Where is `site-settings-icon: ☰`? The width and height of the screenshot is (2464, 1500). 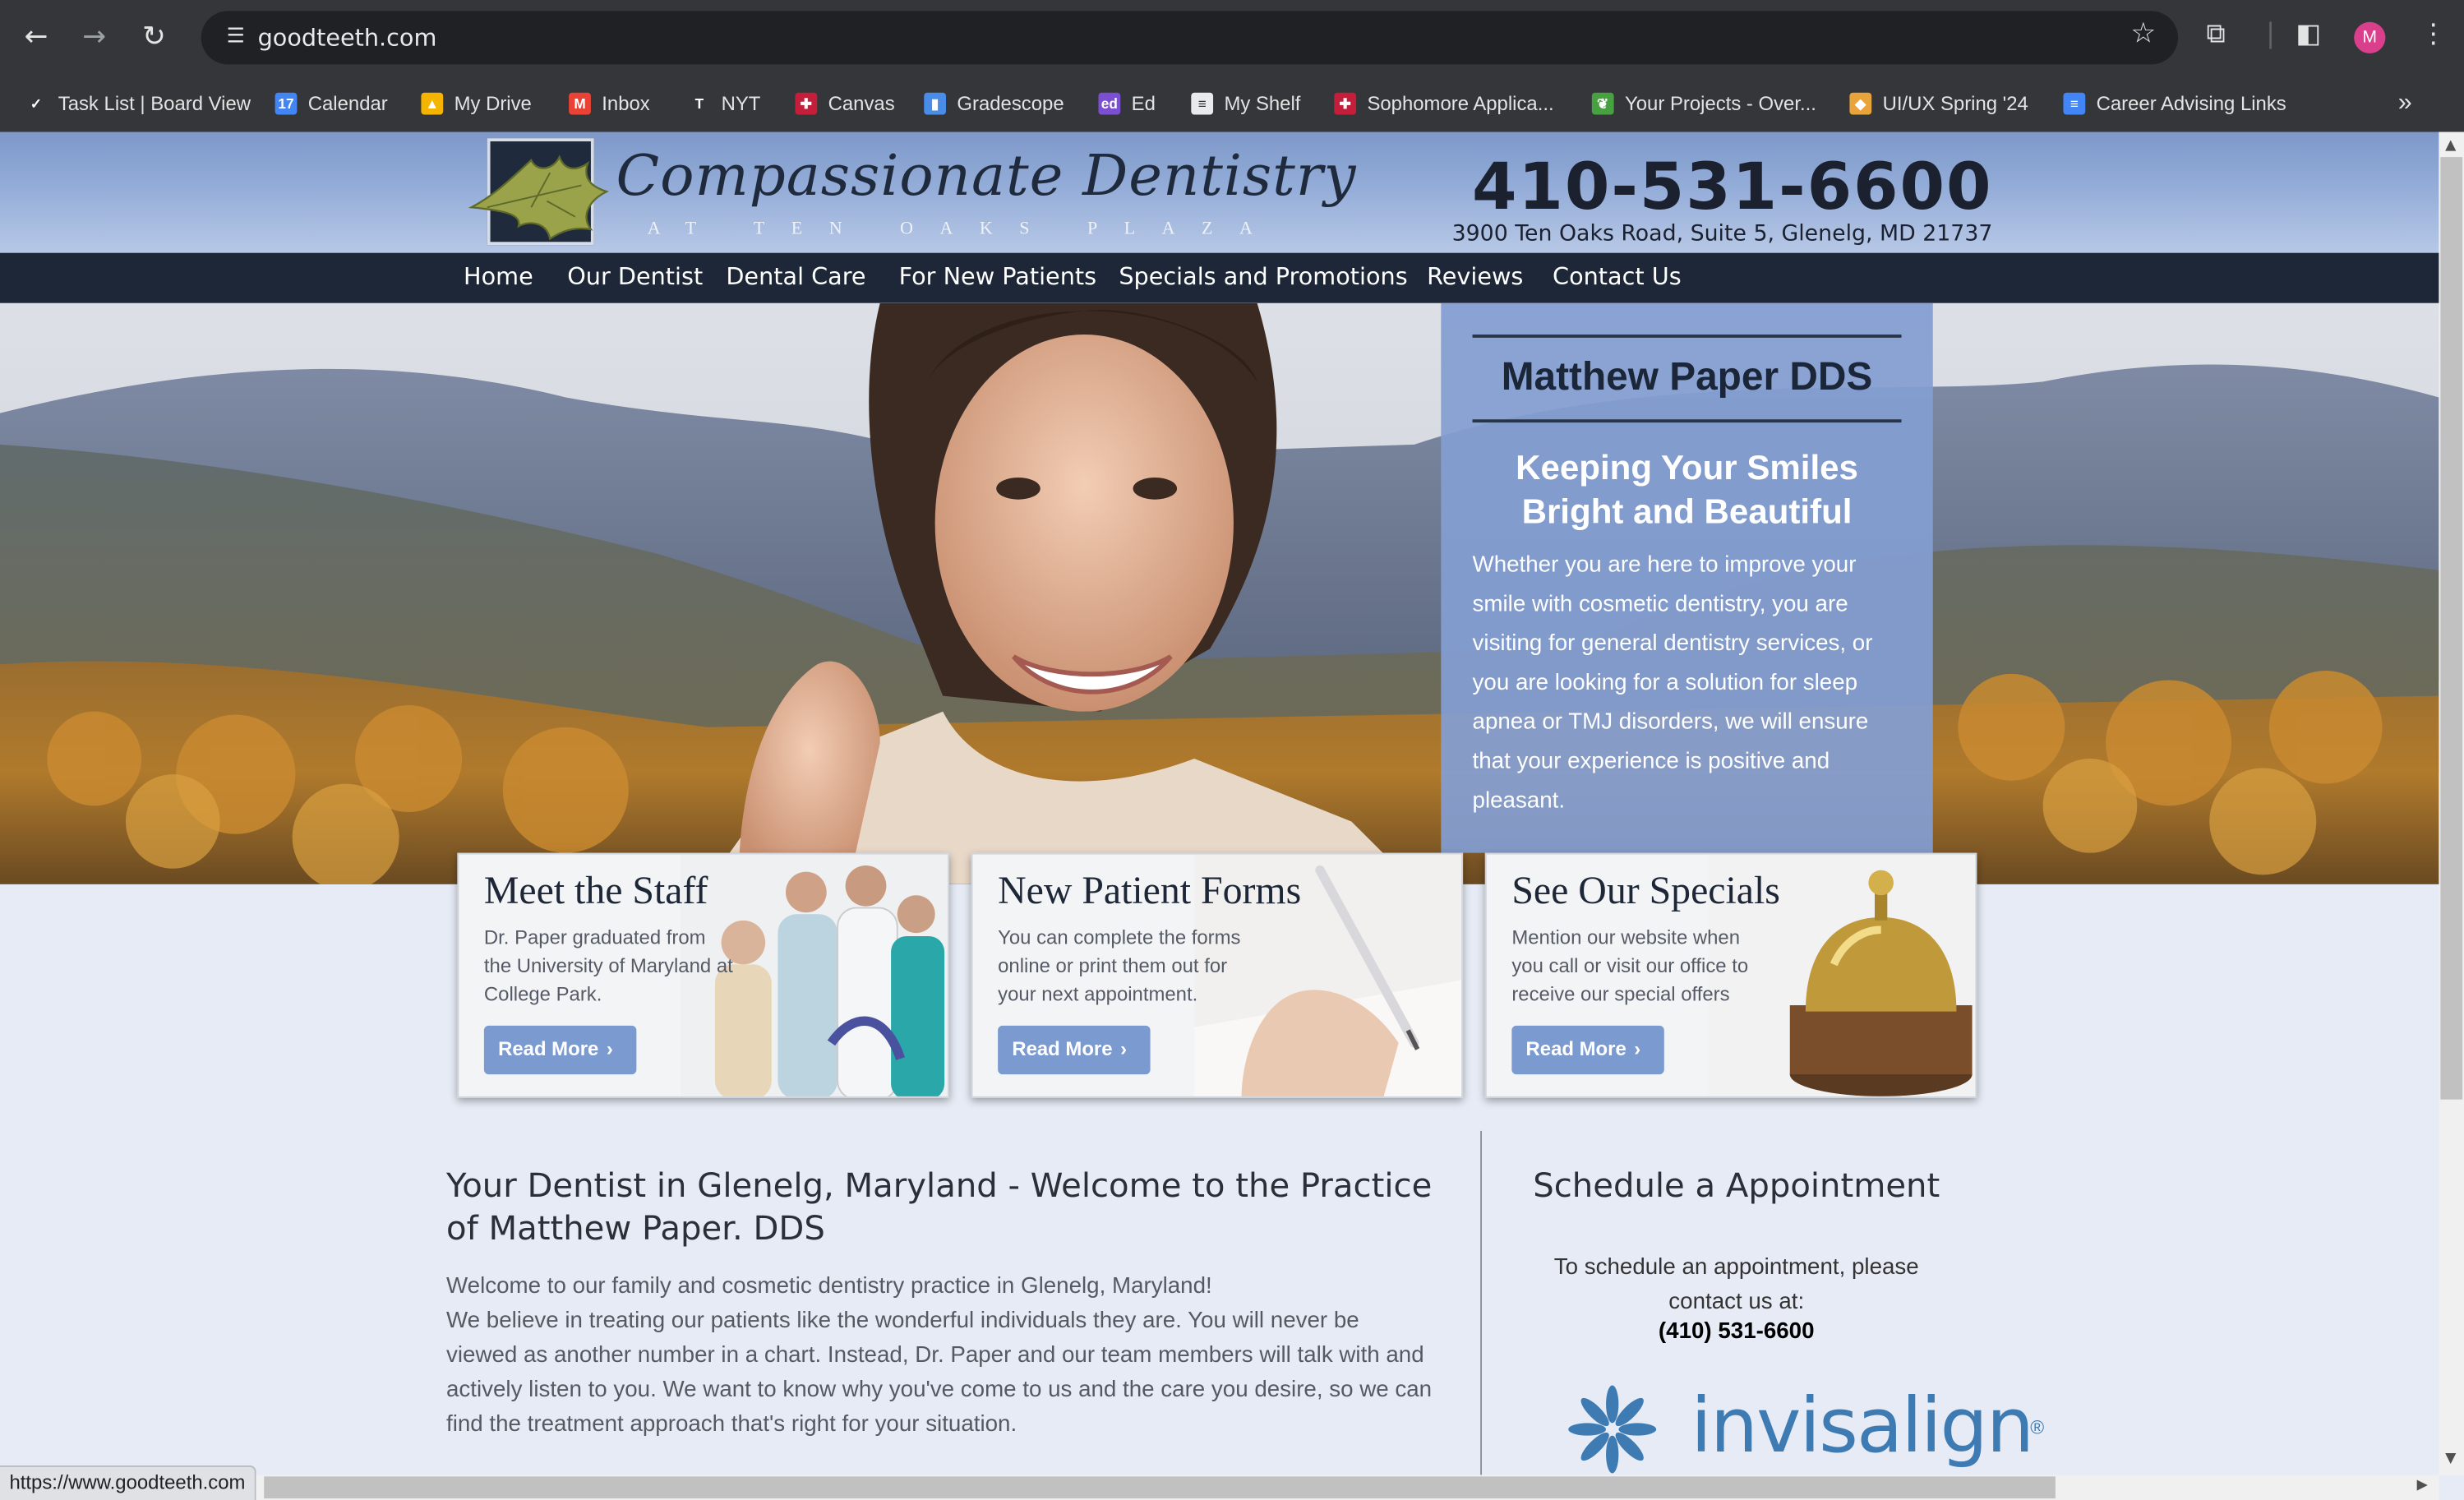
site-settings-icon: ☰ is located at coordinates (236, 38).